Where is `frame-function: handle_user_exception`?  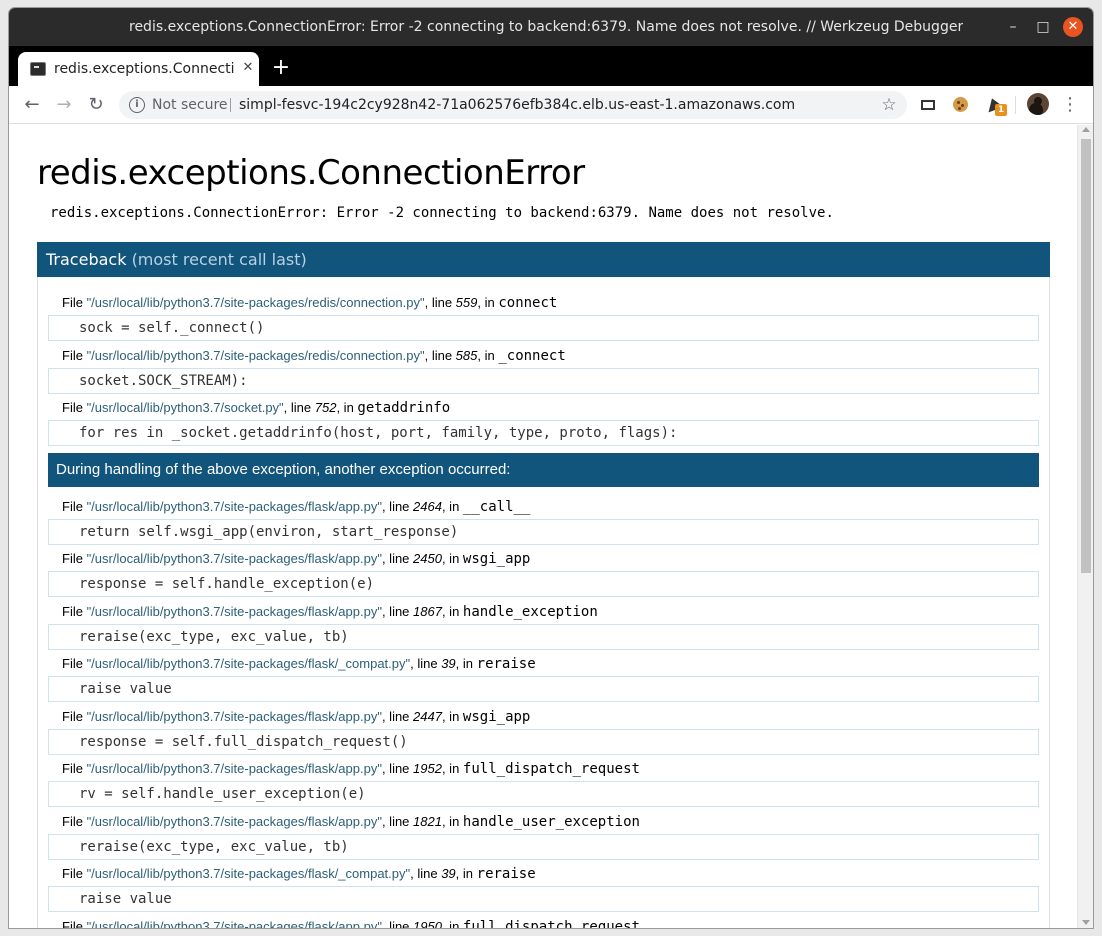
frame-function: handle_user_exception is located at coordinates (551, 821).